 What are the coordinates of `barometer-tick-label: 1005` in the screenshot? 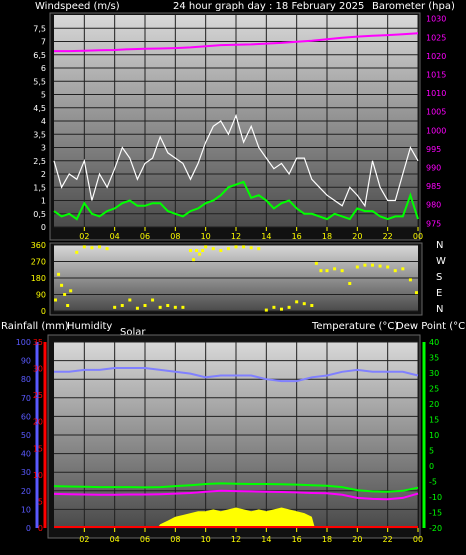 It's located at (436, 112).